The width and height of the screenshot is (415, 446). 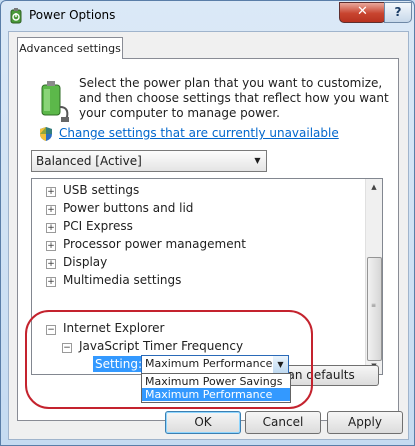 What do you see at coordinates (209, 363) in the screenshot?
I see `setting-selected-value: Maximum Performance` at bounding box center [209, 363].